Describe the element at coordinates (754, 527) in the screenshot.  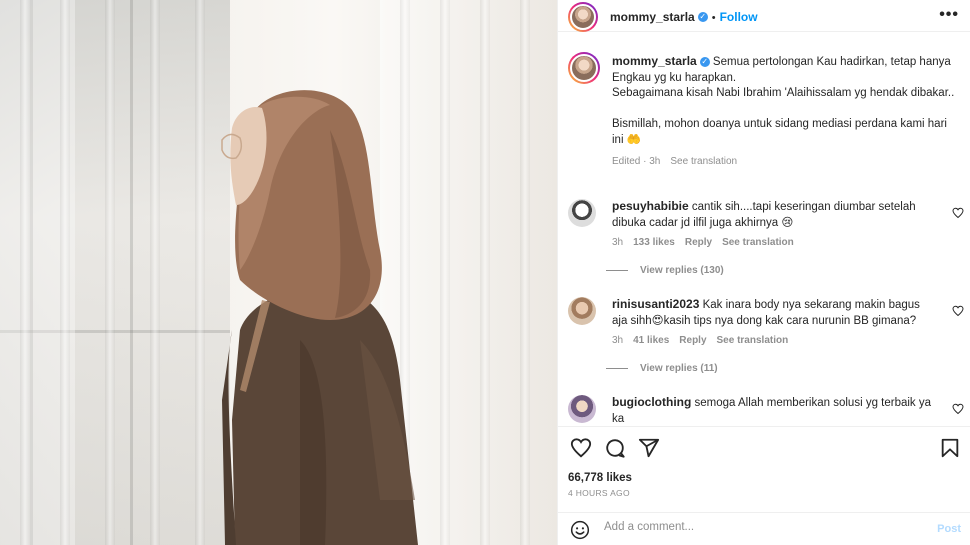
I see `add-comment-input` at that location.